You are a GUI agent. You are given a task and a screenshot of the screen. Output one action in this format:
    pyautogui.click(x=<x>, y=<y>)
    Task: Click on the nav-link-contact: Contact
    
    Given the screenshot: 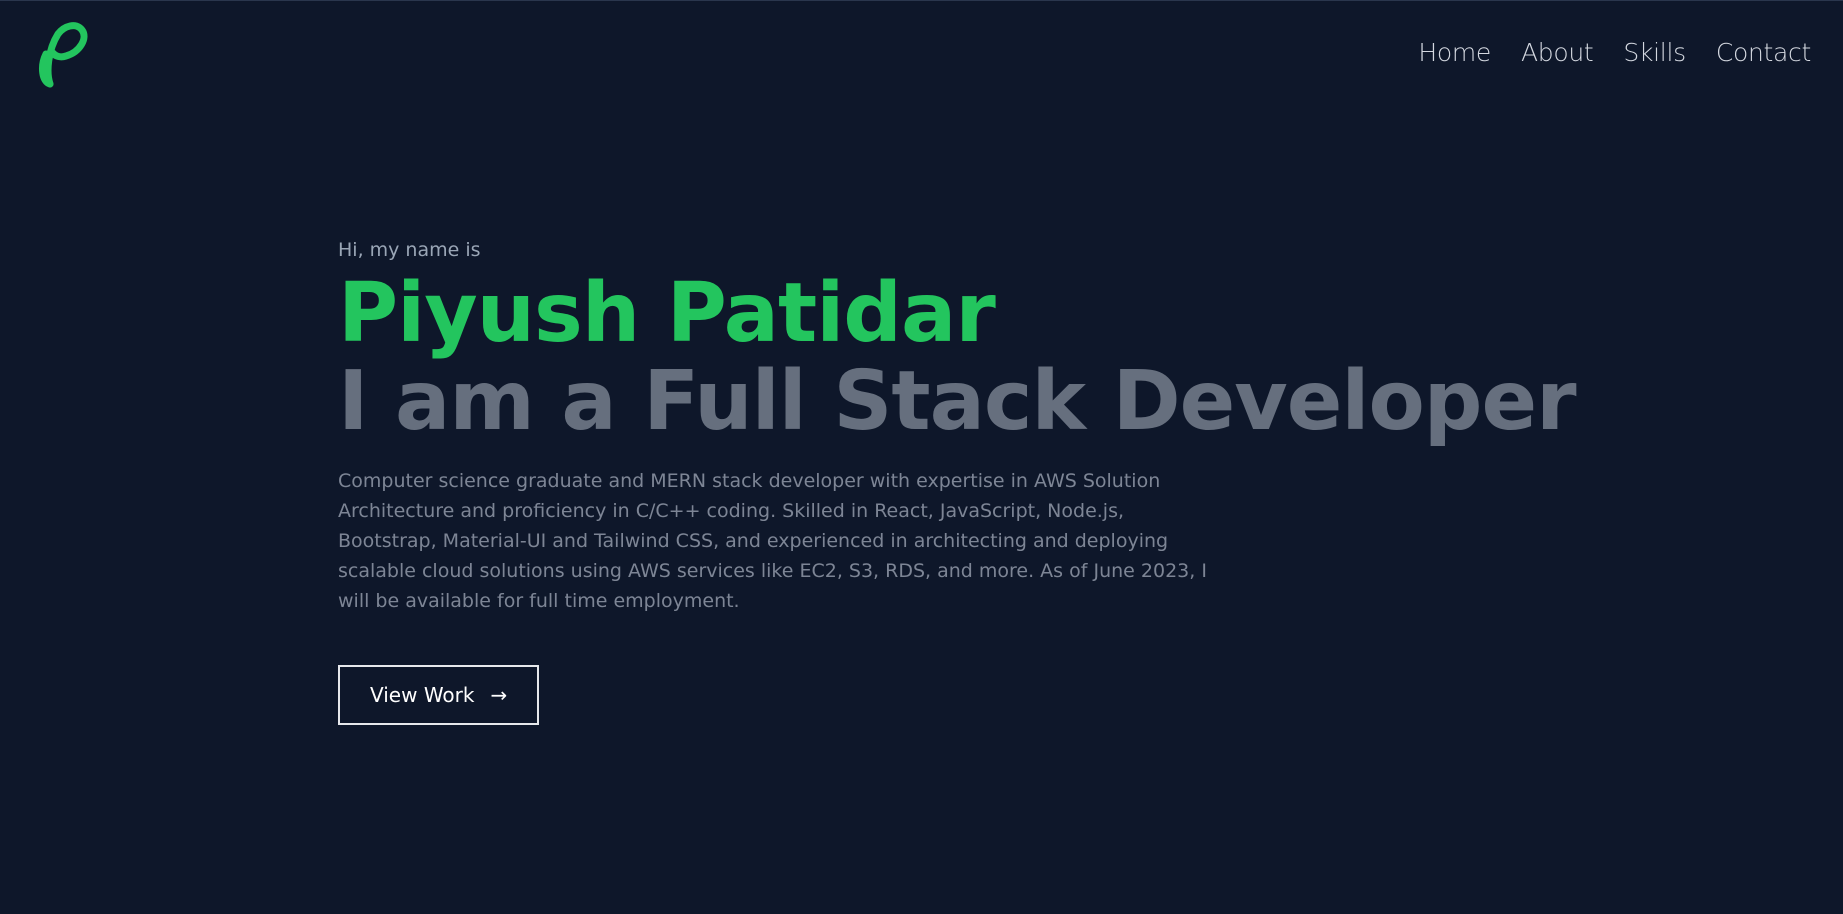 What is the action you would take?
    pyautogui.click(x=1763, y=53)
    